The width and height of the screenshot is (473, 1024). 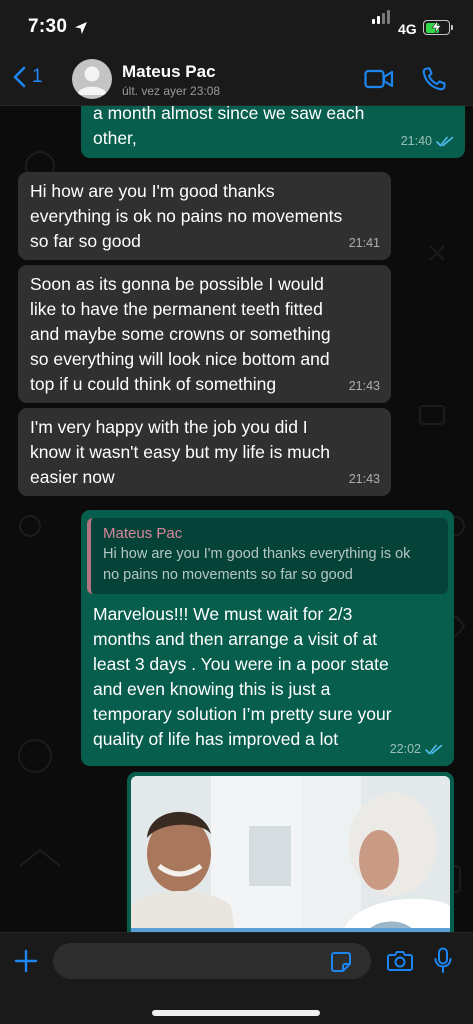 What do you see at coordinates (434, 79) in the screenshot?
I see `phone-call-icon` at bounding box center [434, 79].